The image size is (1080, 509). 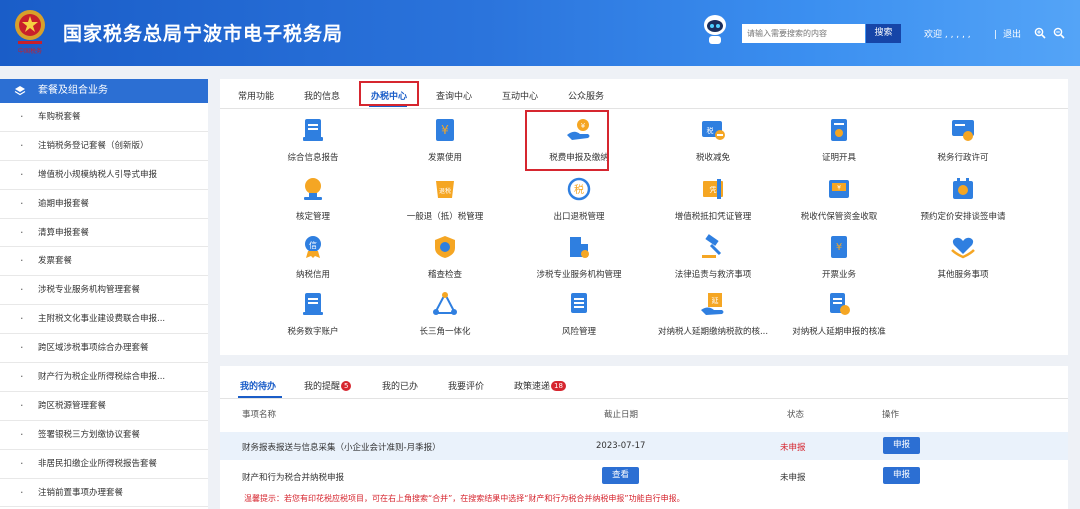 I want to click on refund-icon: 退税, so click(x=445, y=189).